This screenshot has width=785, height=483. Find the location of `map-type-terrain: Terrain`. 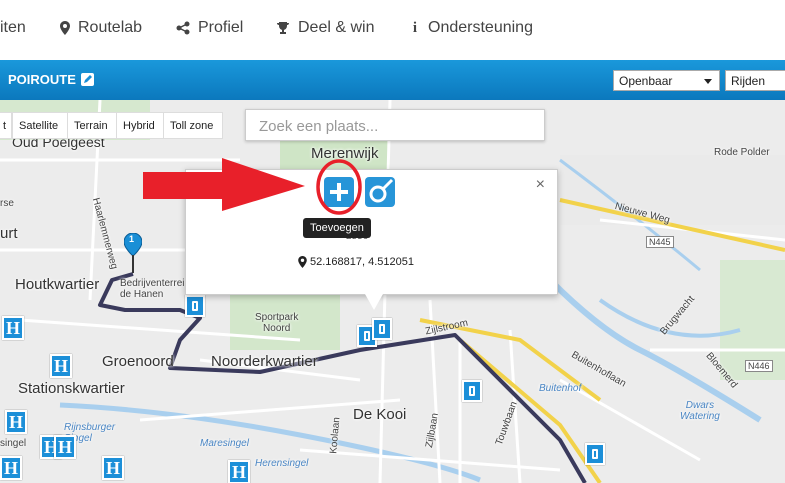

map-type-terrain: Terrain is located at coordinates (92, 125).